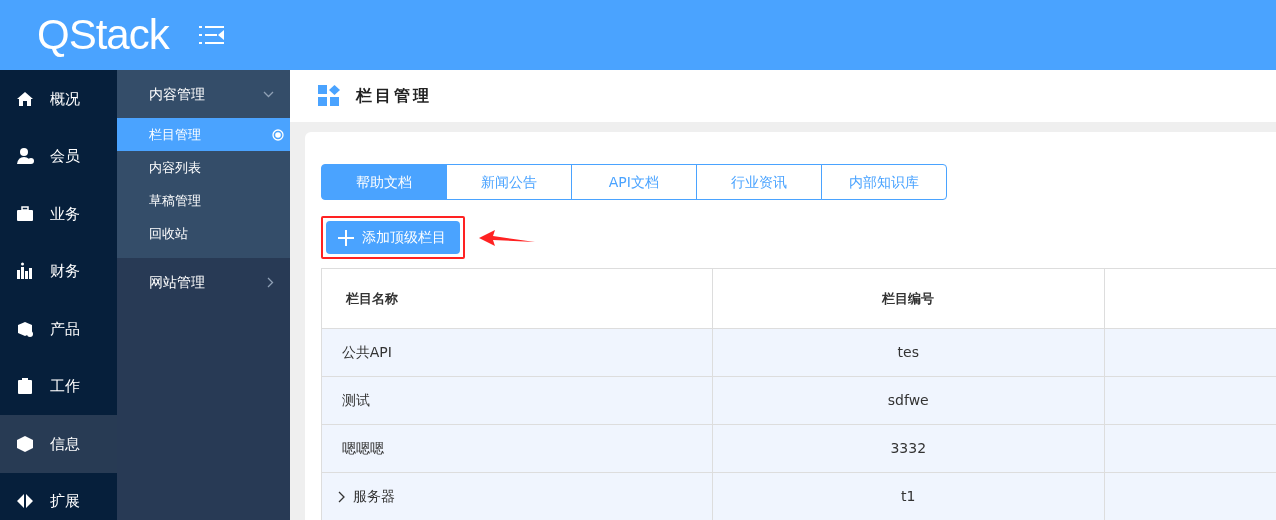  Describe the element at coordinates (58, 156) in the screenshot. I see `nav-item: 会员` at that location.